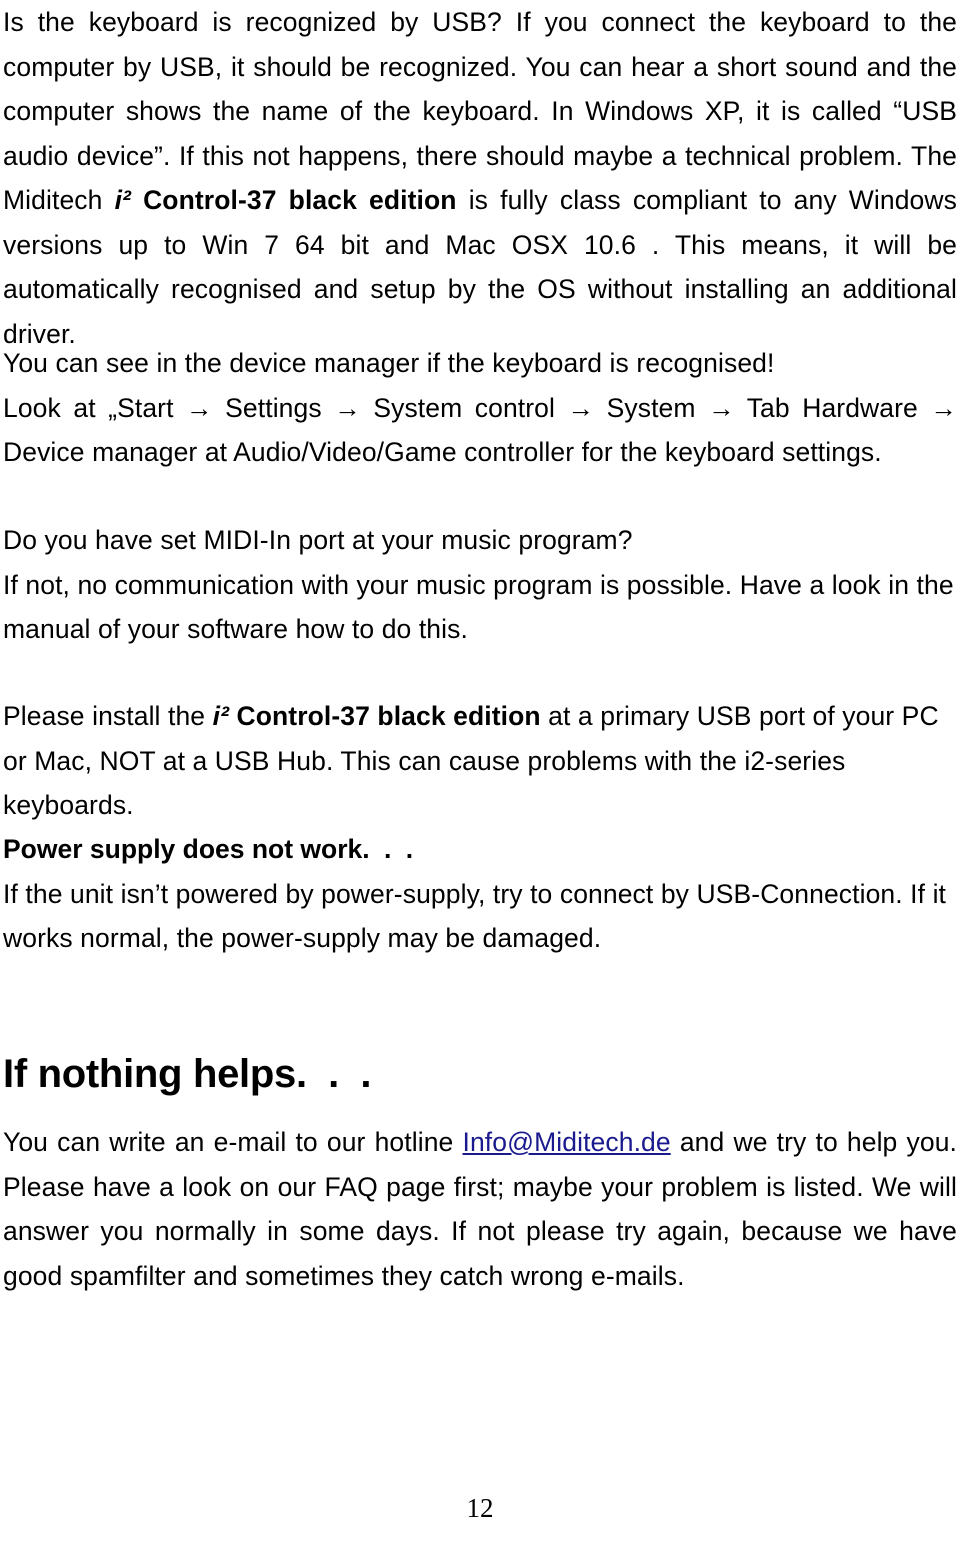 The width and height of the screenshot is (960, 1542). I want to click on nothing-helps-heading: If nothing helps. . ., so click(480, 1074).